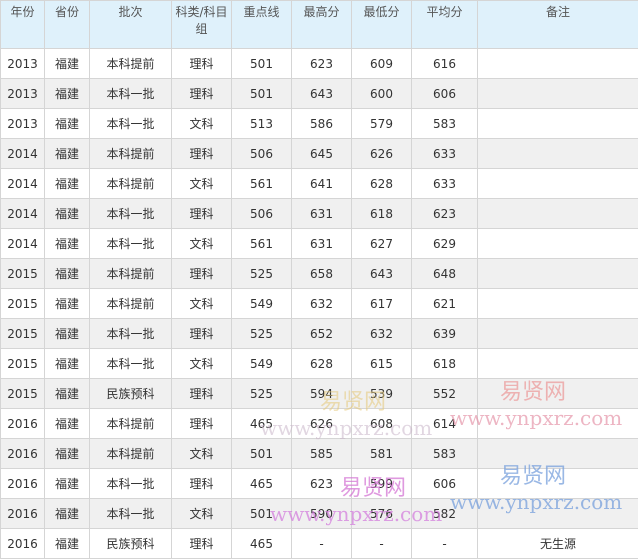  Describe the element at coordinates (444, 453) in the screenshot. I see `avg-score-cell: 583` at that location.